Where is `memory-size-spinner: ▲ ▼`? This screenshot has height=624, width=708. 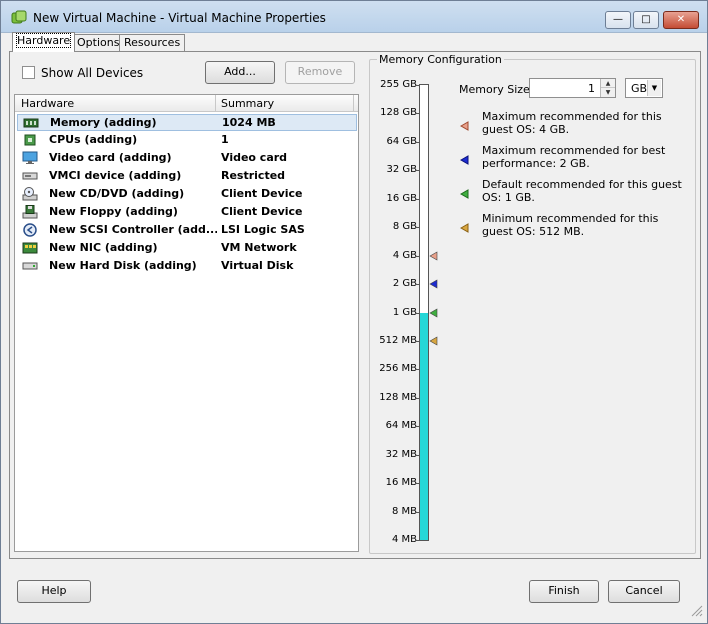
memory-size-spinner: ▲ ▼ is located at coordinates (607, 88).